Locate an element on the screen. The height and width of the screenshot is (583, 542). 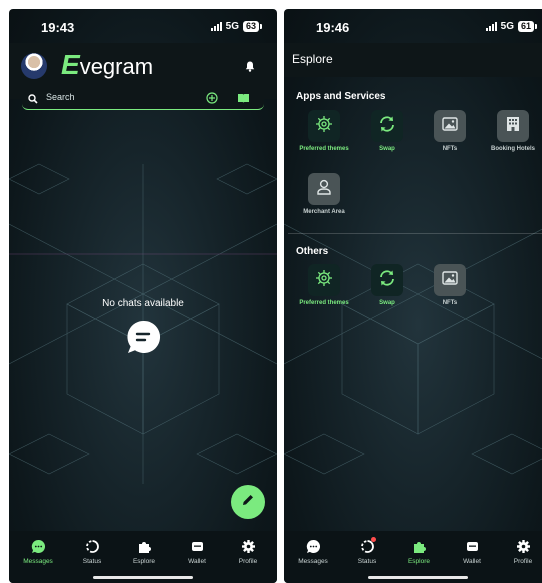
tile-swap: Swap is located at coordinates (387, 131).